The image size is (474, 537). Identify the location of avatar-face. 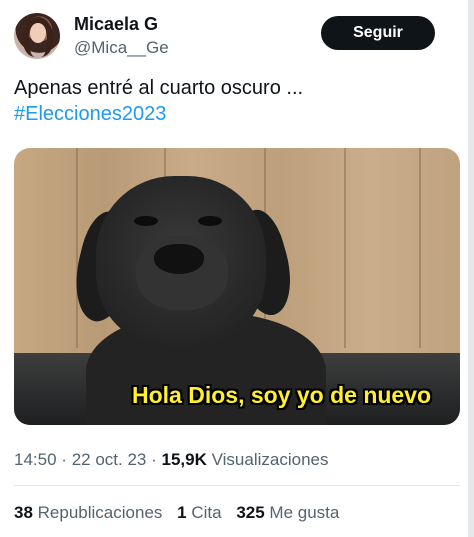
(38, 33).